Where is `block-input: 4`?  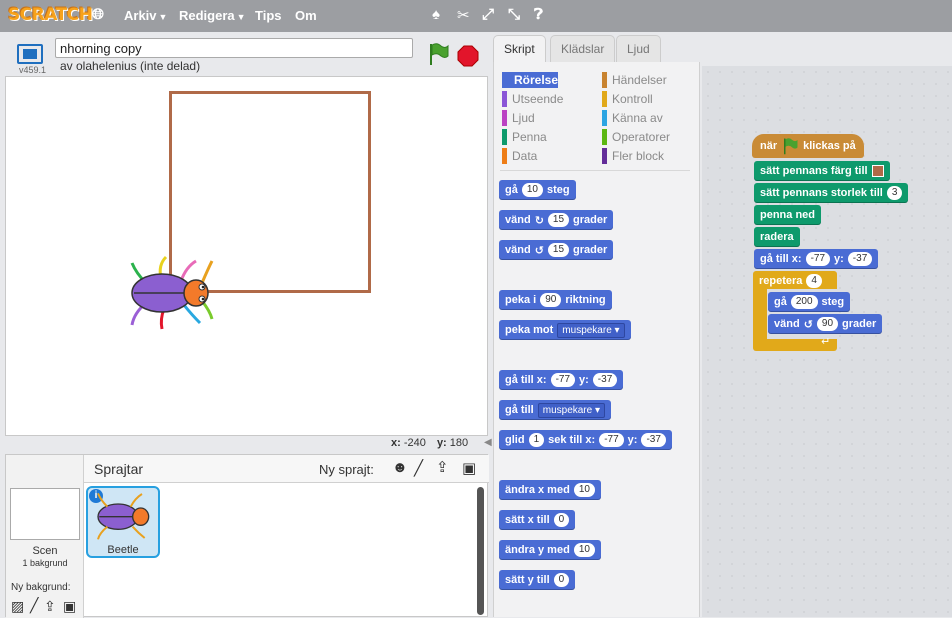 block-input: 4 is located at coordinates (814, 281).